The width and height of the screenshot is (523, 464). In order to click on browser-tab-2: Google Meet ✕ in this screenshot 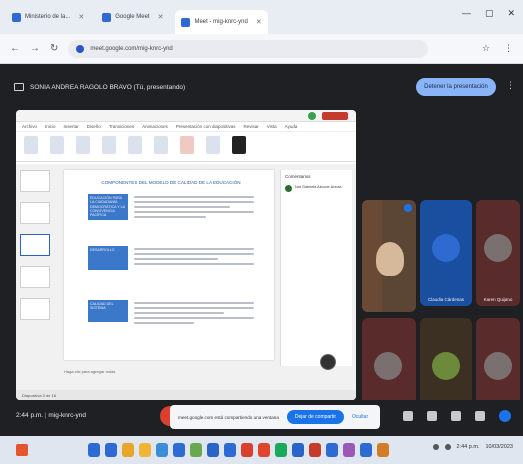, I will do `click(132, 17)`.